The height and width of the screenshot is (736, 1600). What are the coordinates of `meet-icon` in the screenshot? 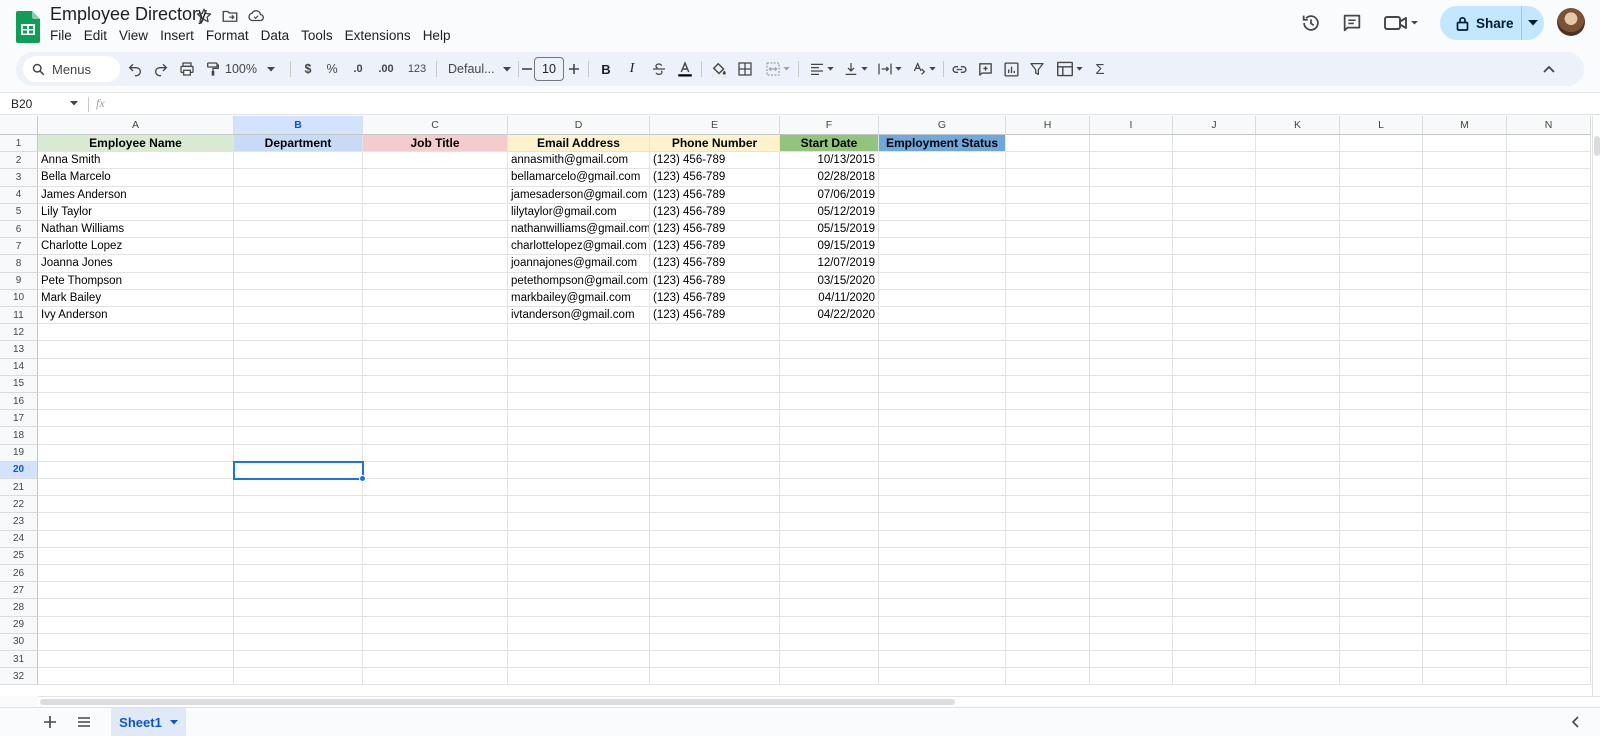 It's located at (1402, 23).